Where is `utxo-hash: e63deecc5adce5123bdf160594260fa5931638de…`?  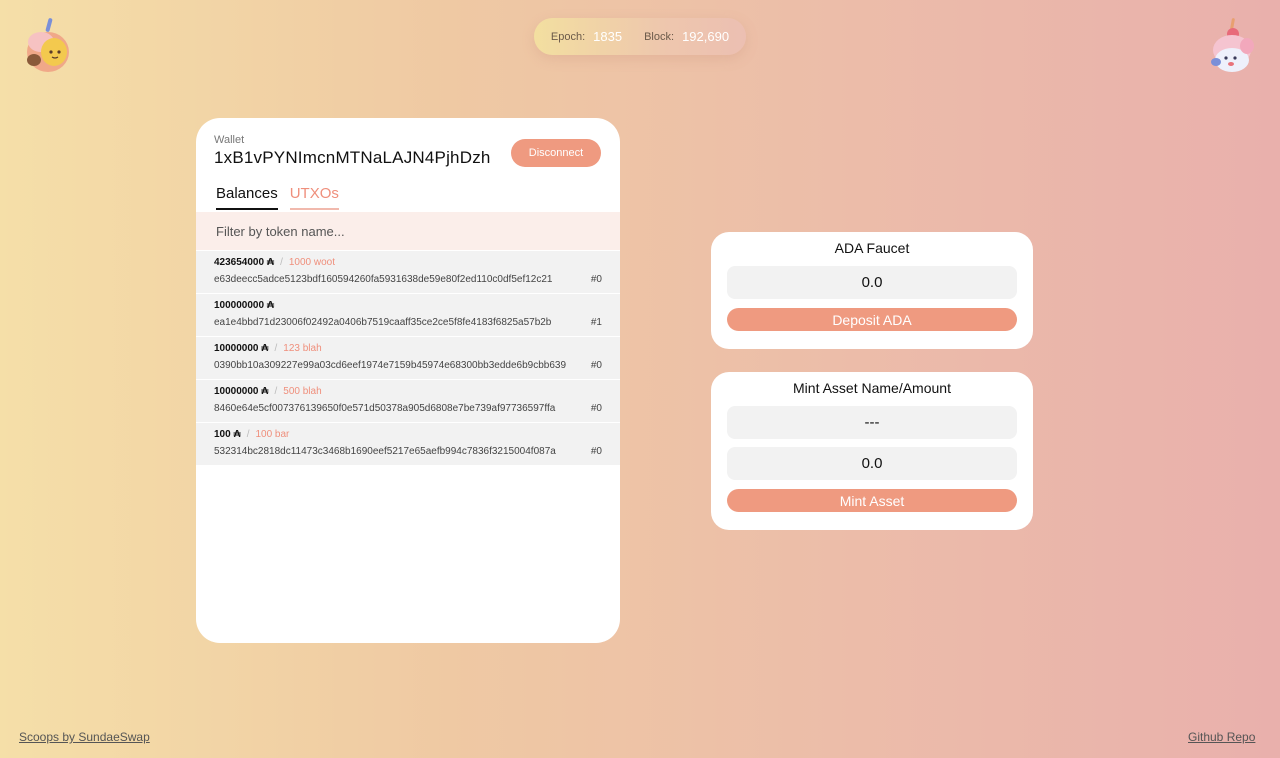
utxo-hash: e63deecc5adce5123bdf160594260fa5931638de… is located at coordinates (383, 279).